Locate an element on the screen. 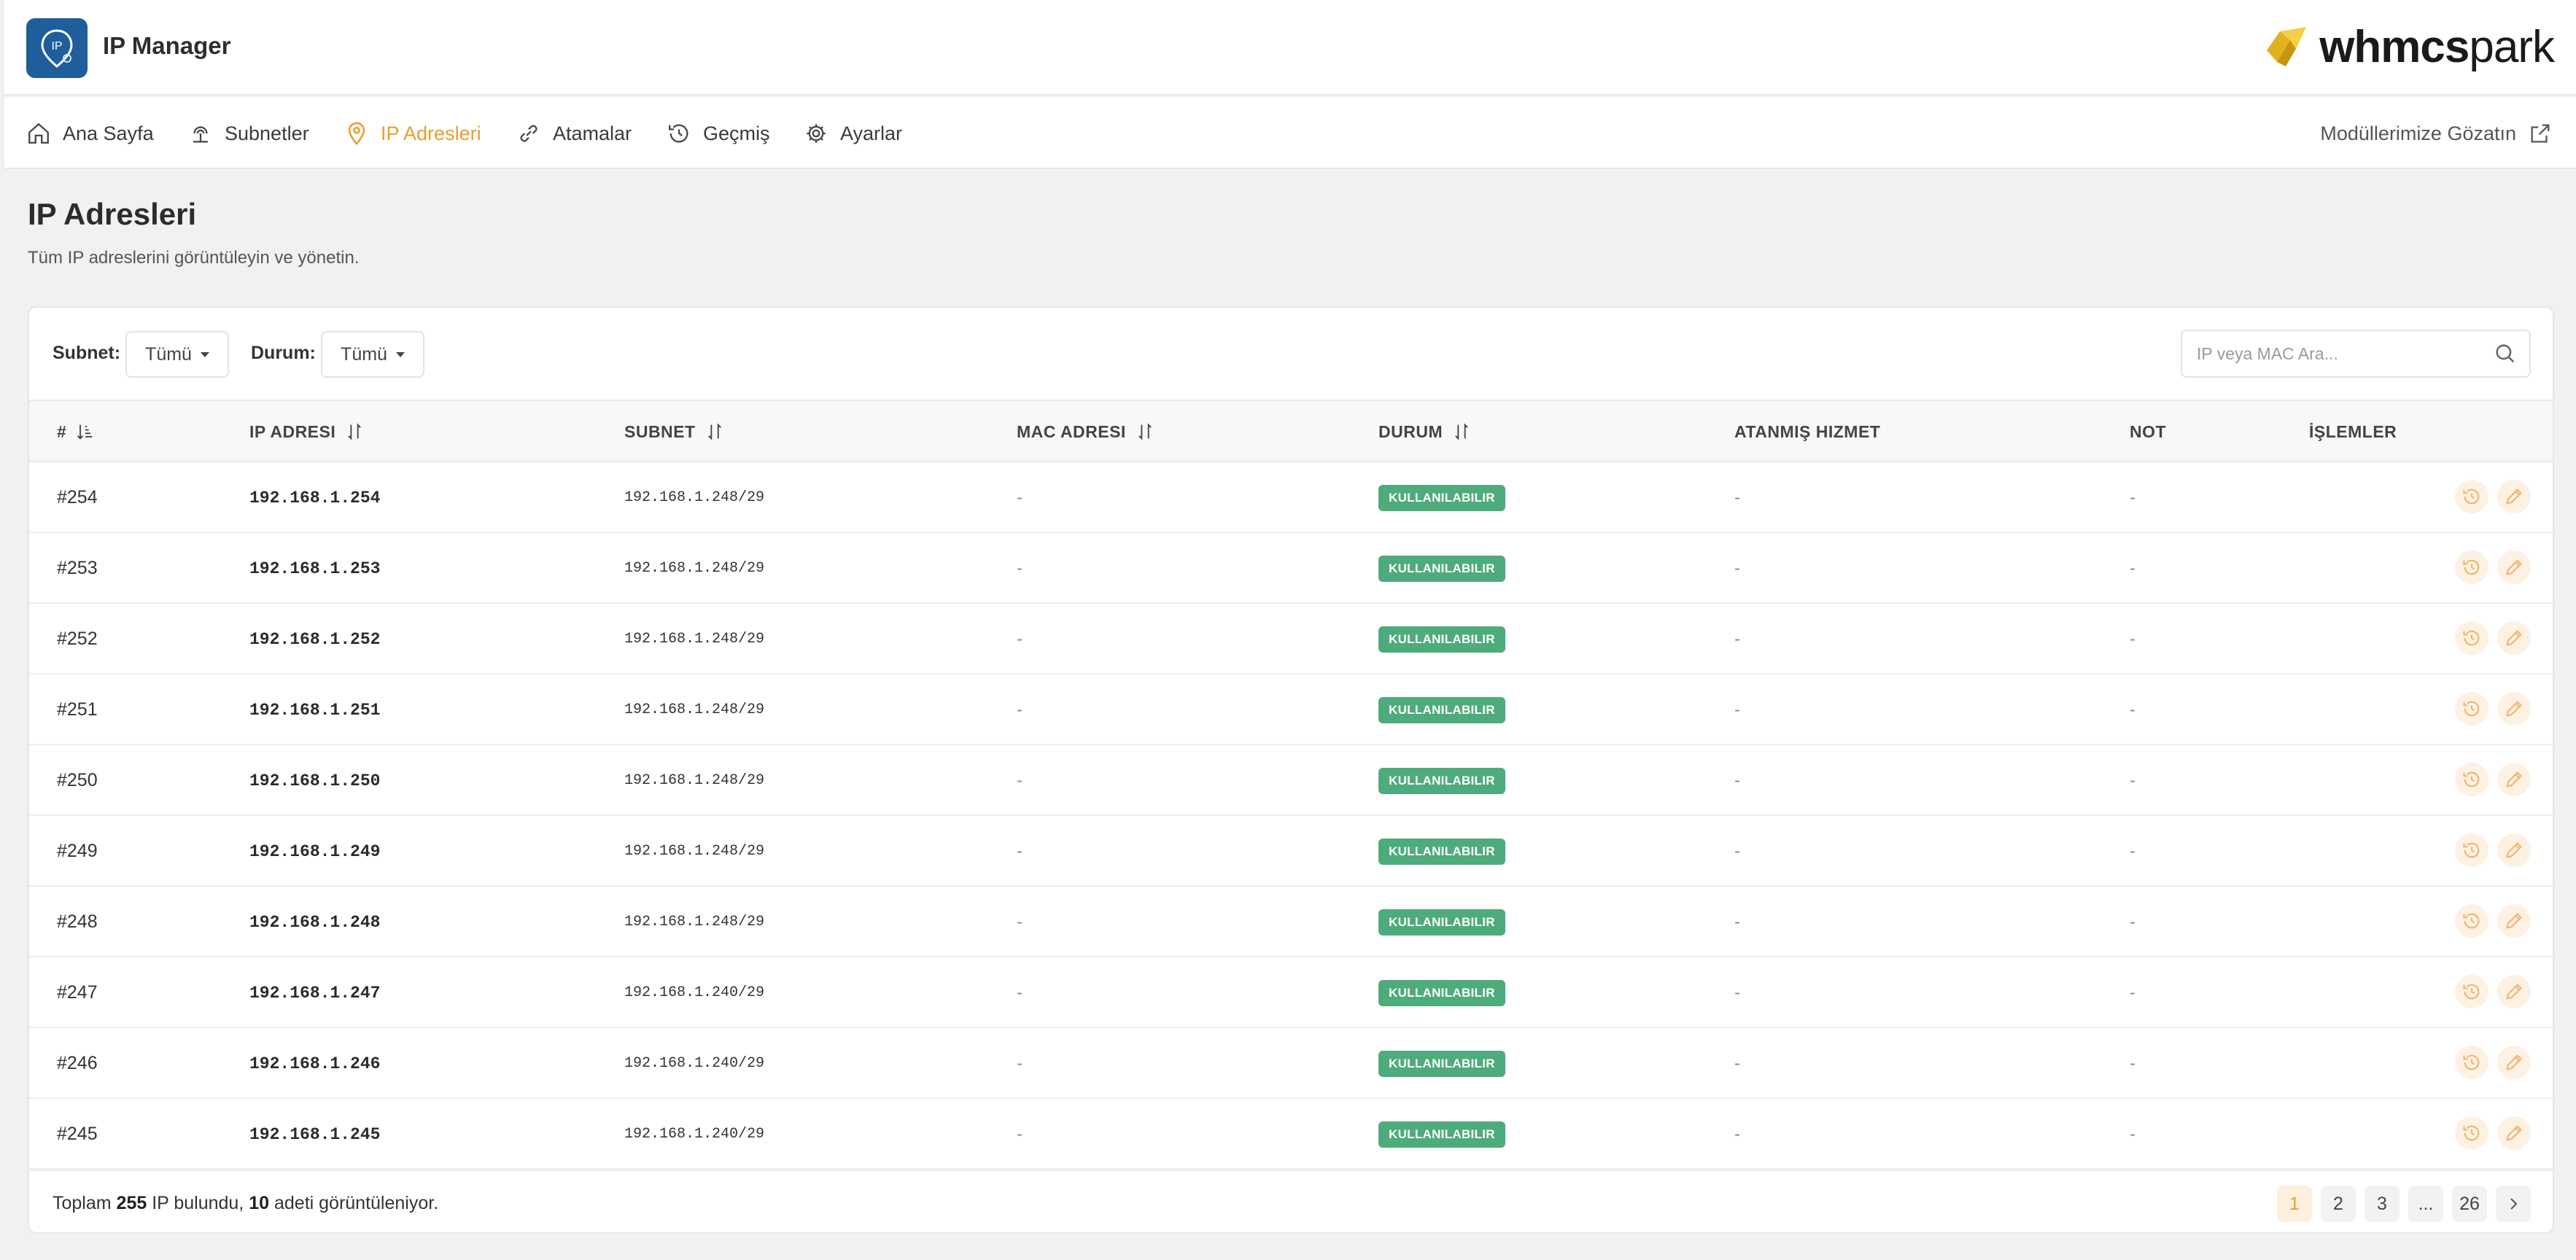 The image size is (2576, 1260). brand-logo: whmcspark is located at coordinates (2408, 46).